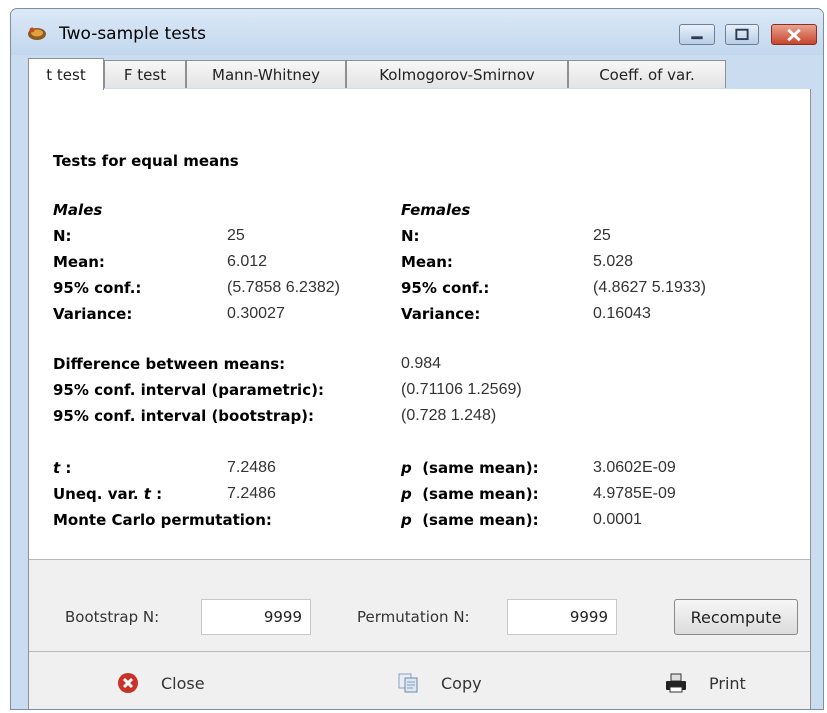 This screenshot has height=713, width=827. I want to click on print-label: Print, so click(727, 683).